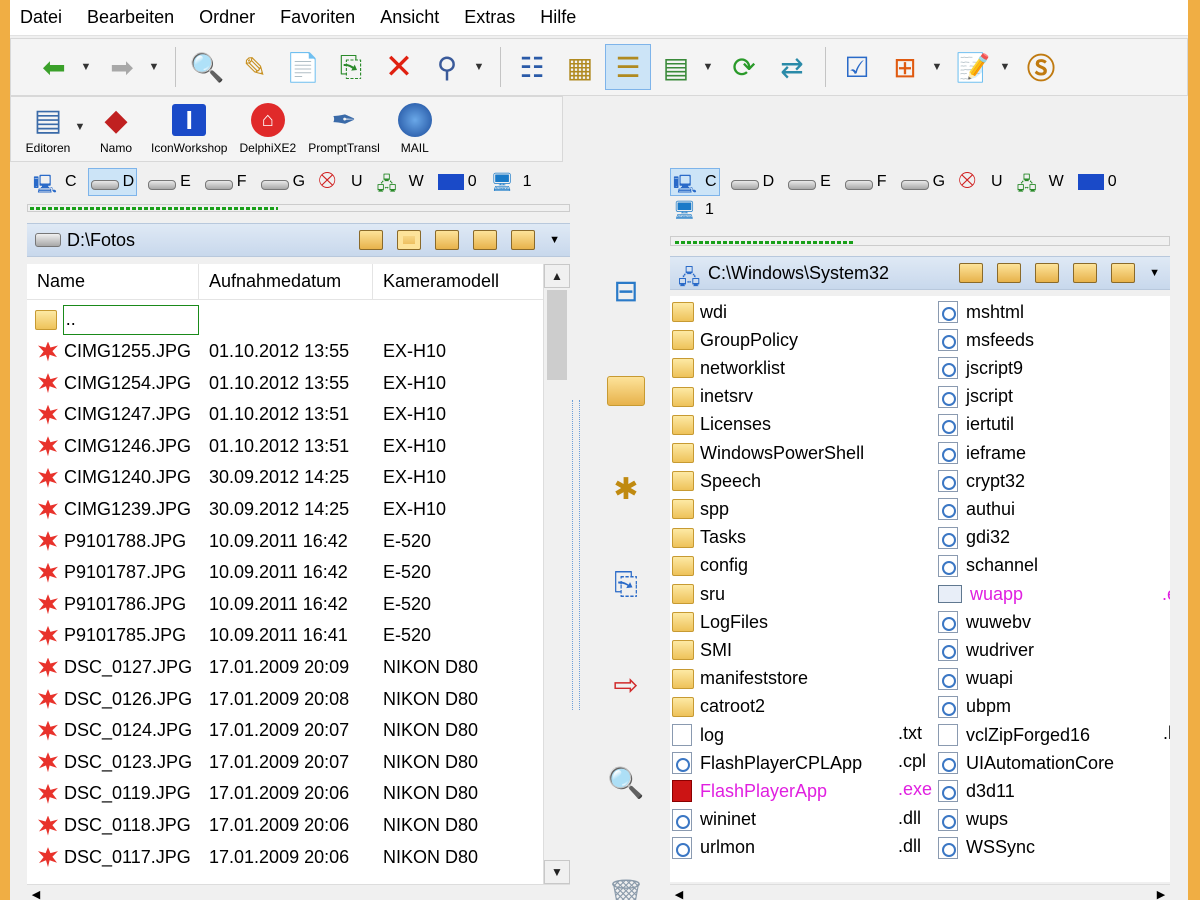 The width and height of the screenshot is (1200, 900). I want to click on table-row: DSC_0118.JPG 17.01.2009 20:06 NIKON D80, so click(285, 825).